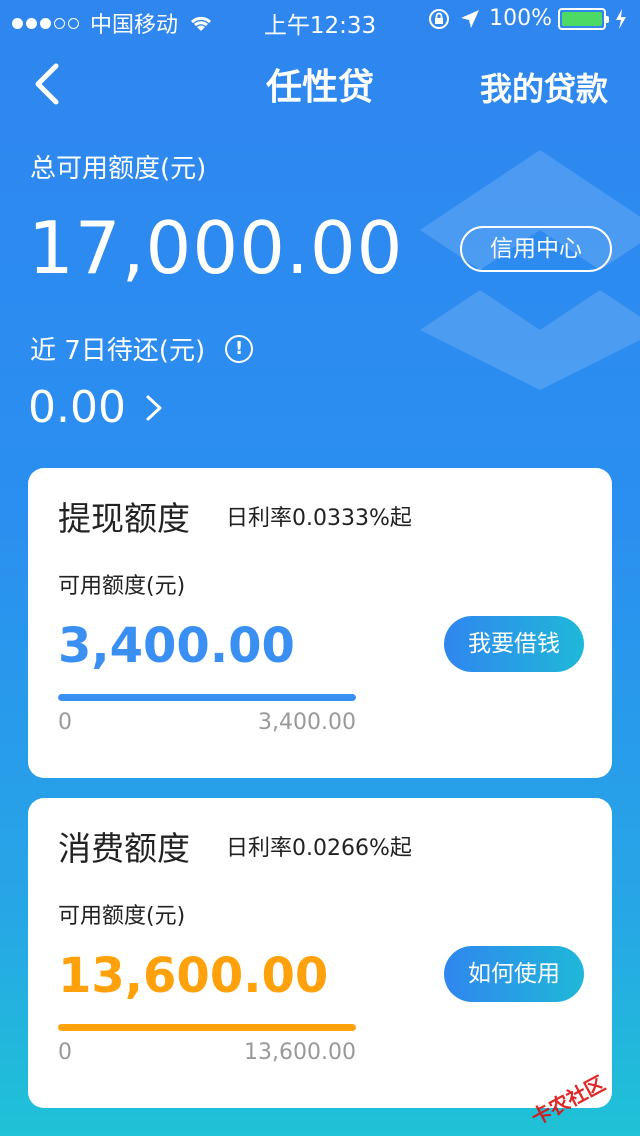 This screenshot has height=1136, width=640. What do you see at coordinates (583, 18) in the screenshot?
I see `battery-icon` at bounding box center [583, 18].